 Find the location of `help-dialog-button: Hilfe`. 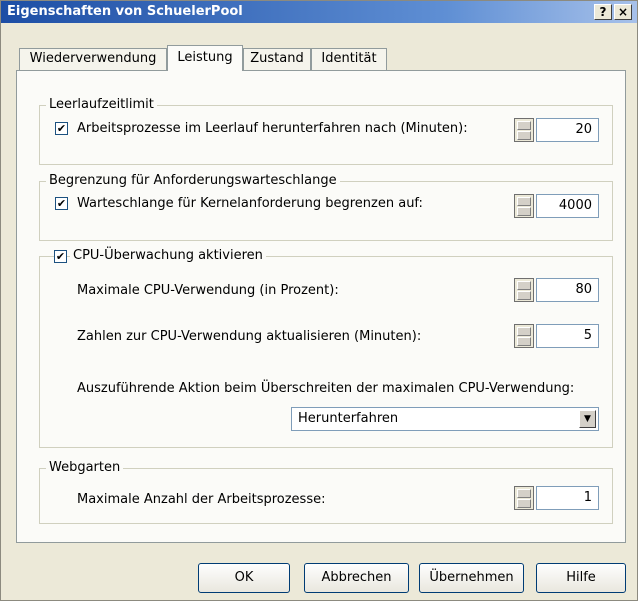

help-dialog-button: Hilfe is located at coordinates (581, 578).